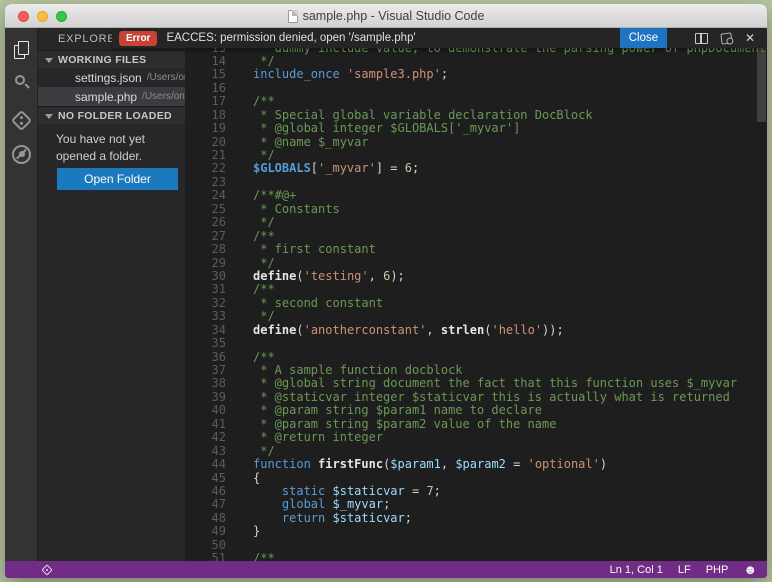 This screenshot has height=582, width=772. What do you see at coordinates (296, 208) in the screenshot?
I see `code-line: * Constants` at bounding box center [296, 208].